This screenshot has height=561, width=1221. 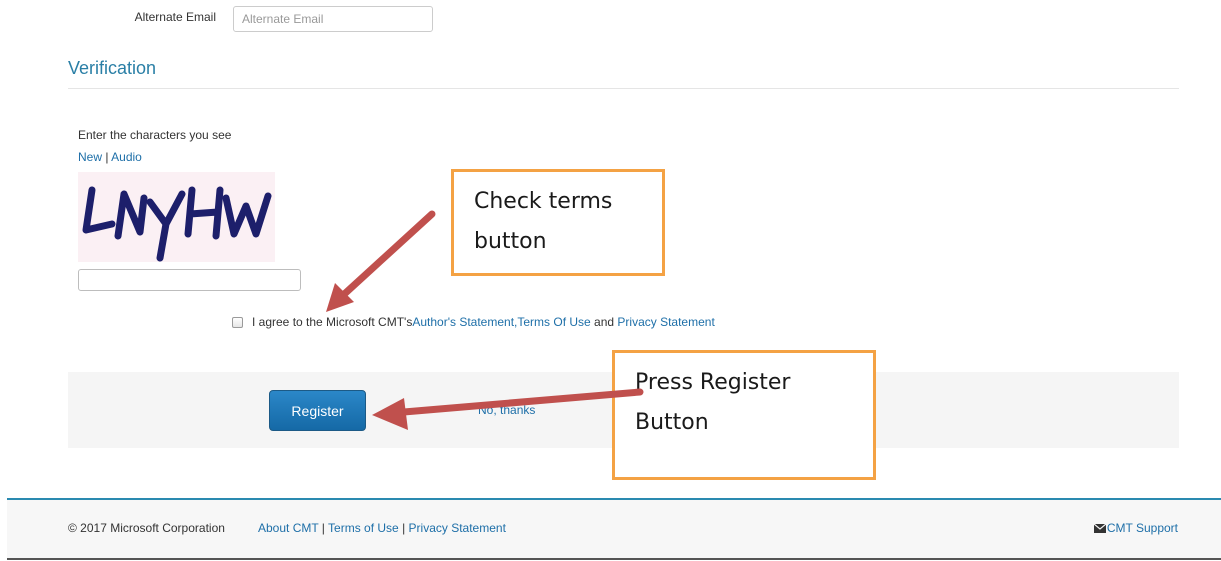 I want to click on terms-checkbox, so click(x=237, y=322).